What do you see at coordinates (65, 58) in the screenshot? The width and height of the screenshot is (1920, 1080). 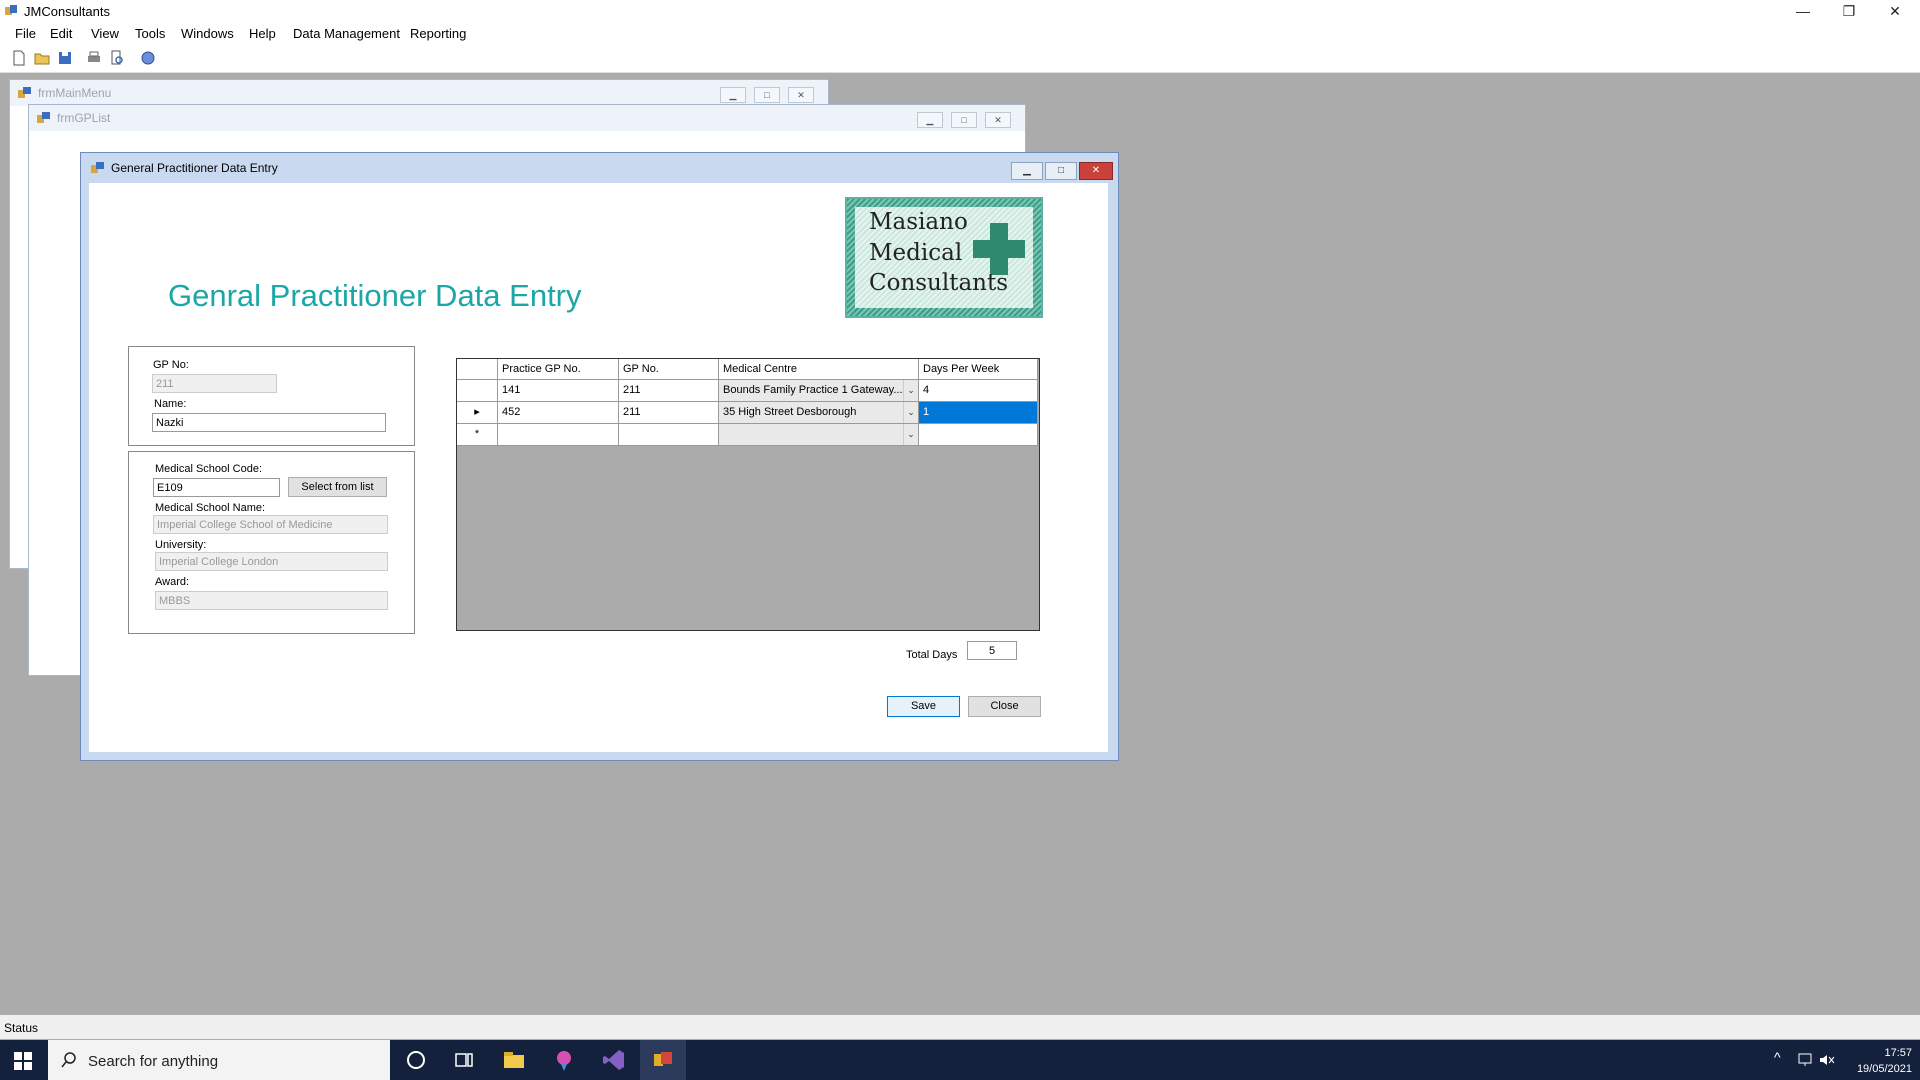 I see `save-icon` at bounding box center [65, 58].